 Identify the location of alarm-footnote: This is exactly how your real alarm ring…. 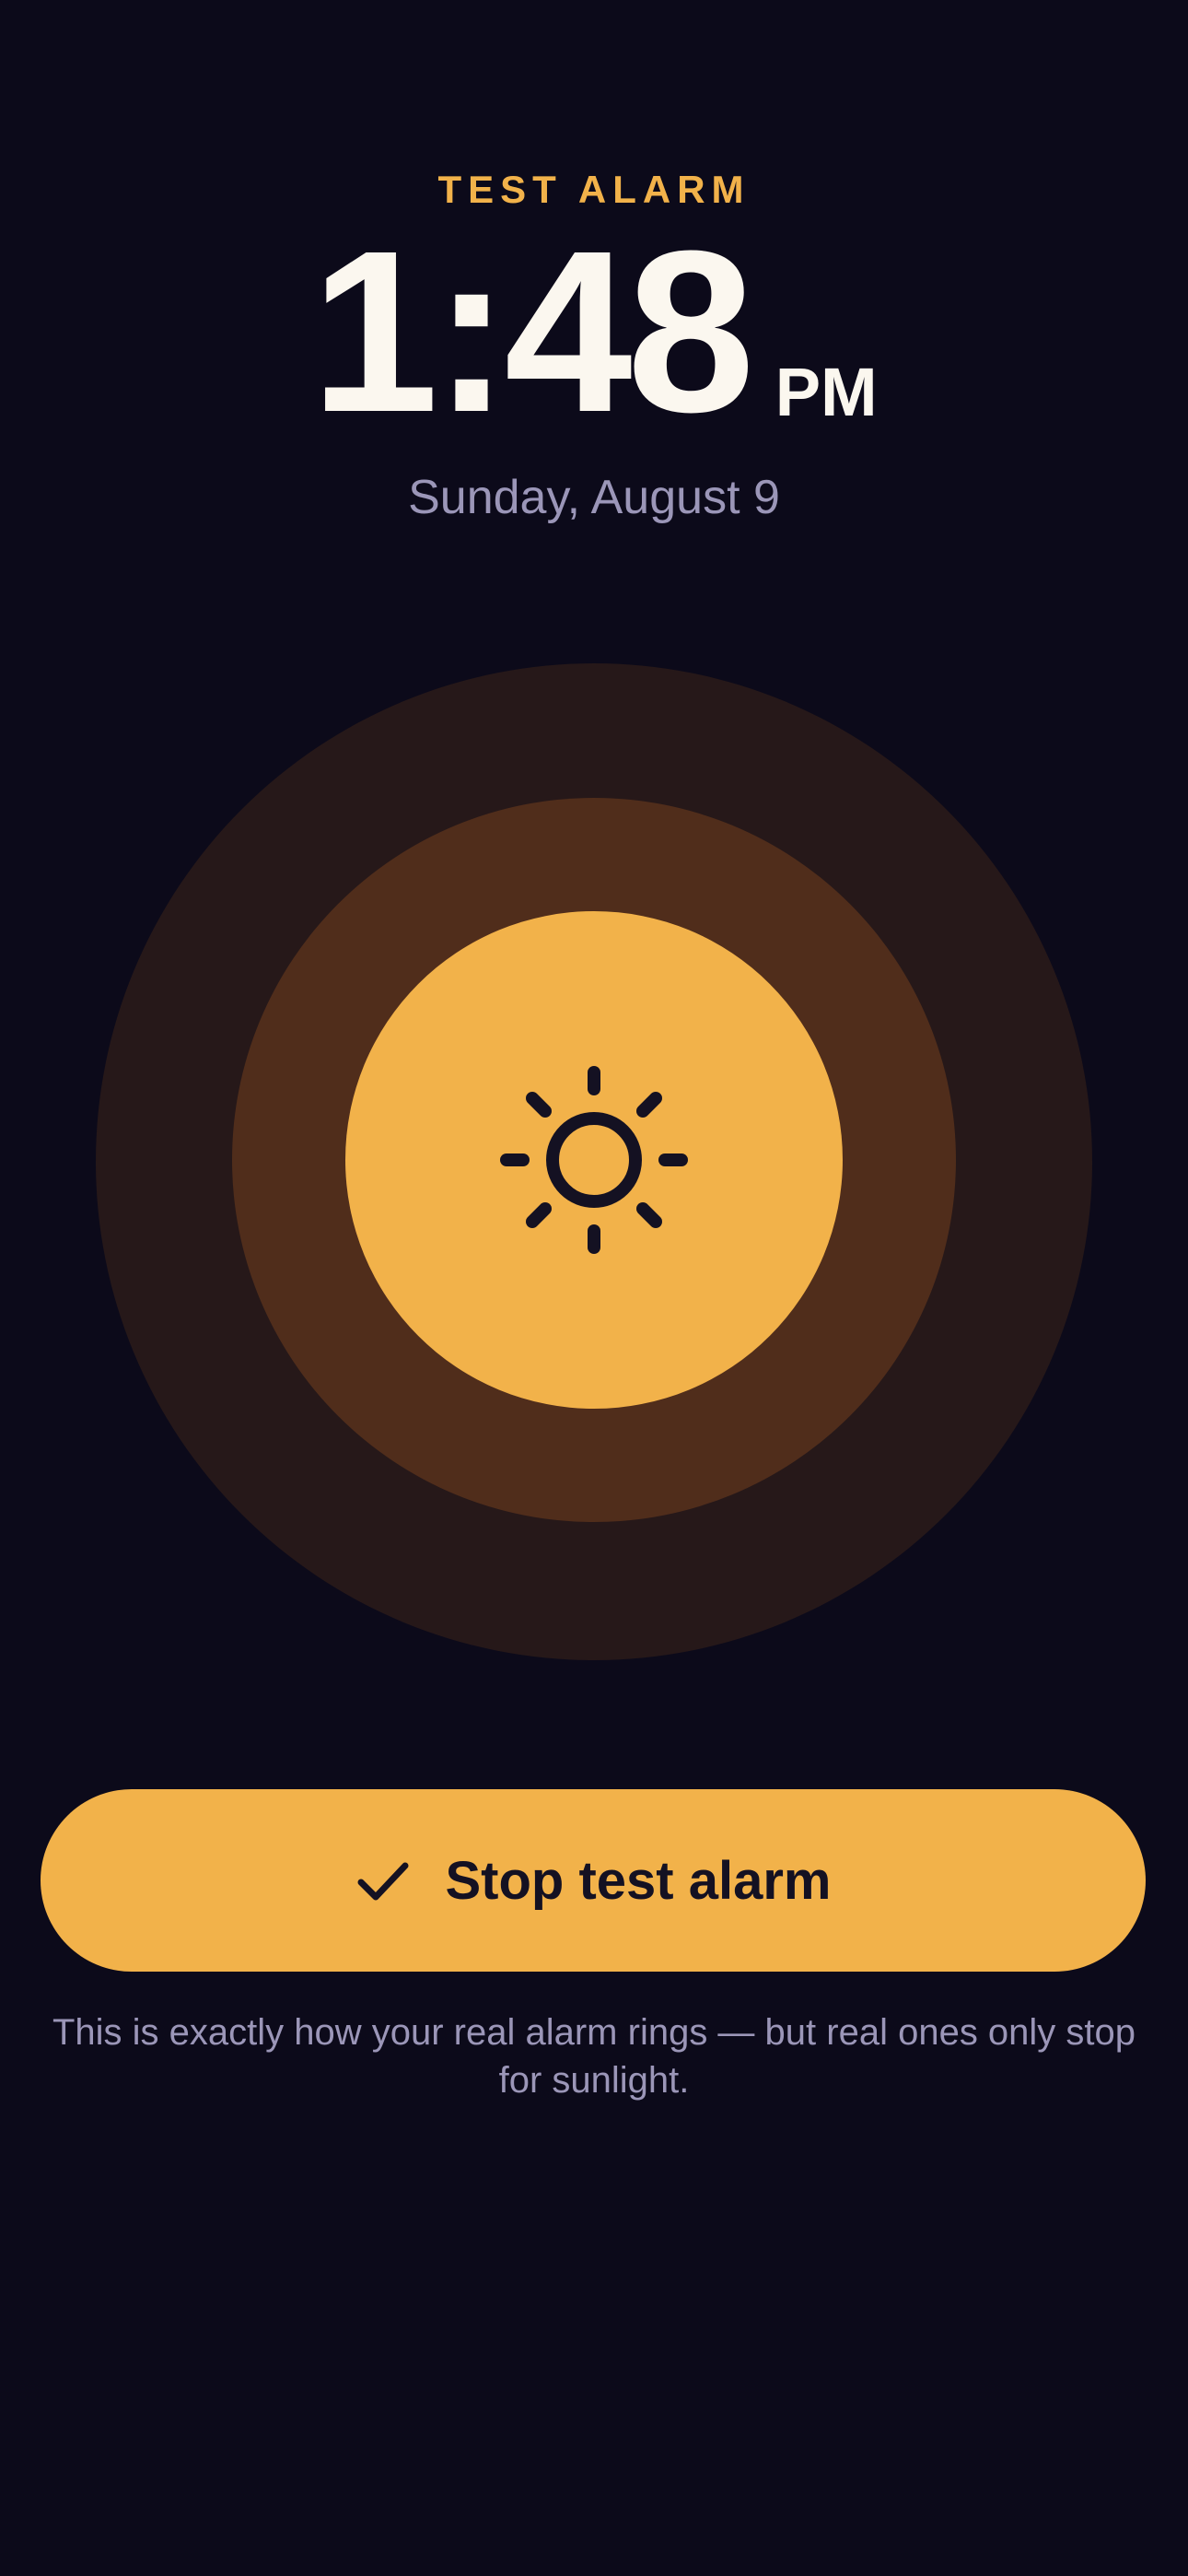
(594, 2056).